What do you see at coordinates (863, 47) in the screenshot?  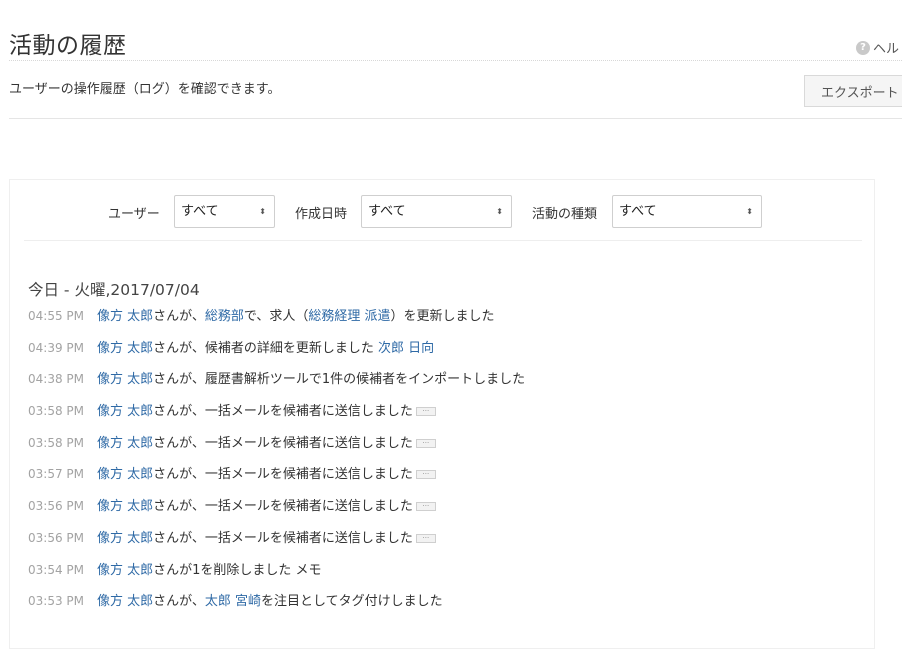 I see `question-icon: ?` at bounding box center [863, 47].